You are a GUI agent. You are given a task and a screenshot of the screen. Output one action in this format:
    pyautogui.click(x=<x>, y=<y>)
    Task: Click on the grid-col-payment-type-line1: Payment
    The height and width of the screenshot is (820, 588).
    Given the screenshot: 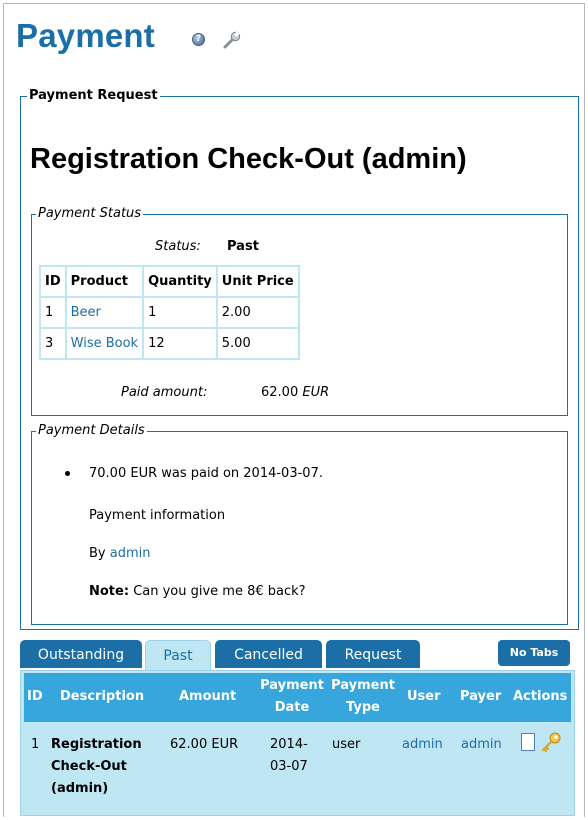 What is the action you would take?
    pyautogui.click(x=363, y=685)
    